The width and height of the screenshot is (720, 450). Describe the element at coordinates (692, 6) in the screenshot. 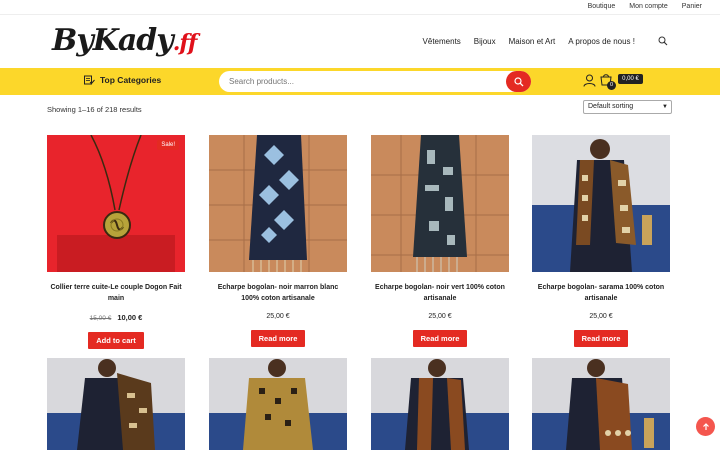

I see `link-panier: Panier` at that location.